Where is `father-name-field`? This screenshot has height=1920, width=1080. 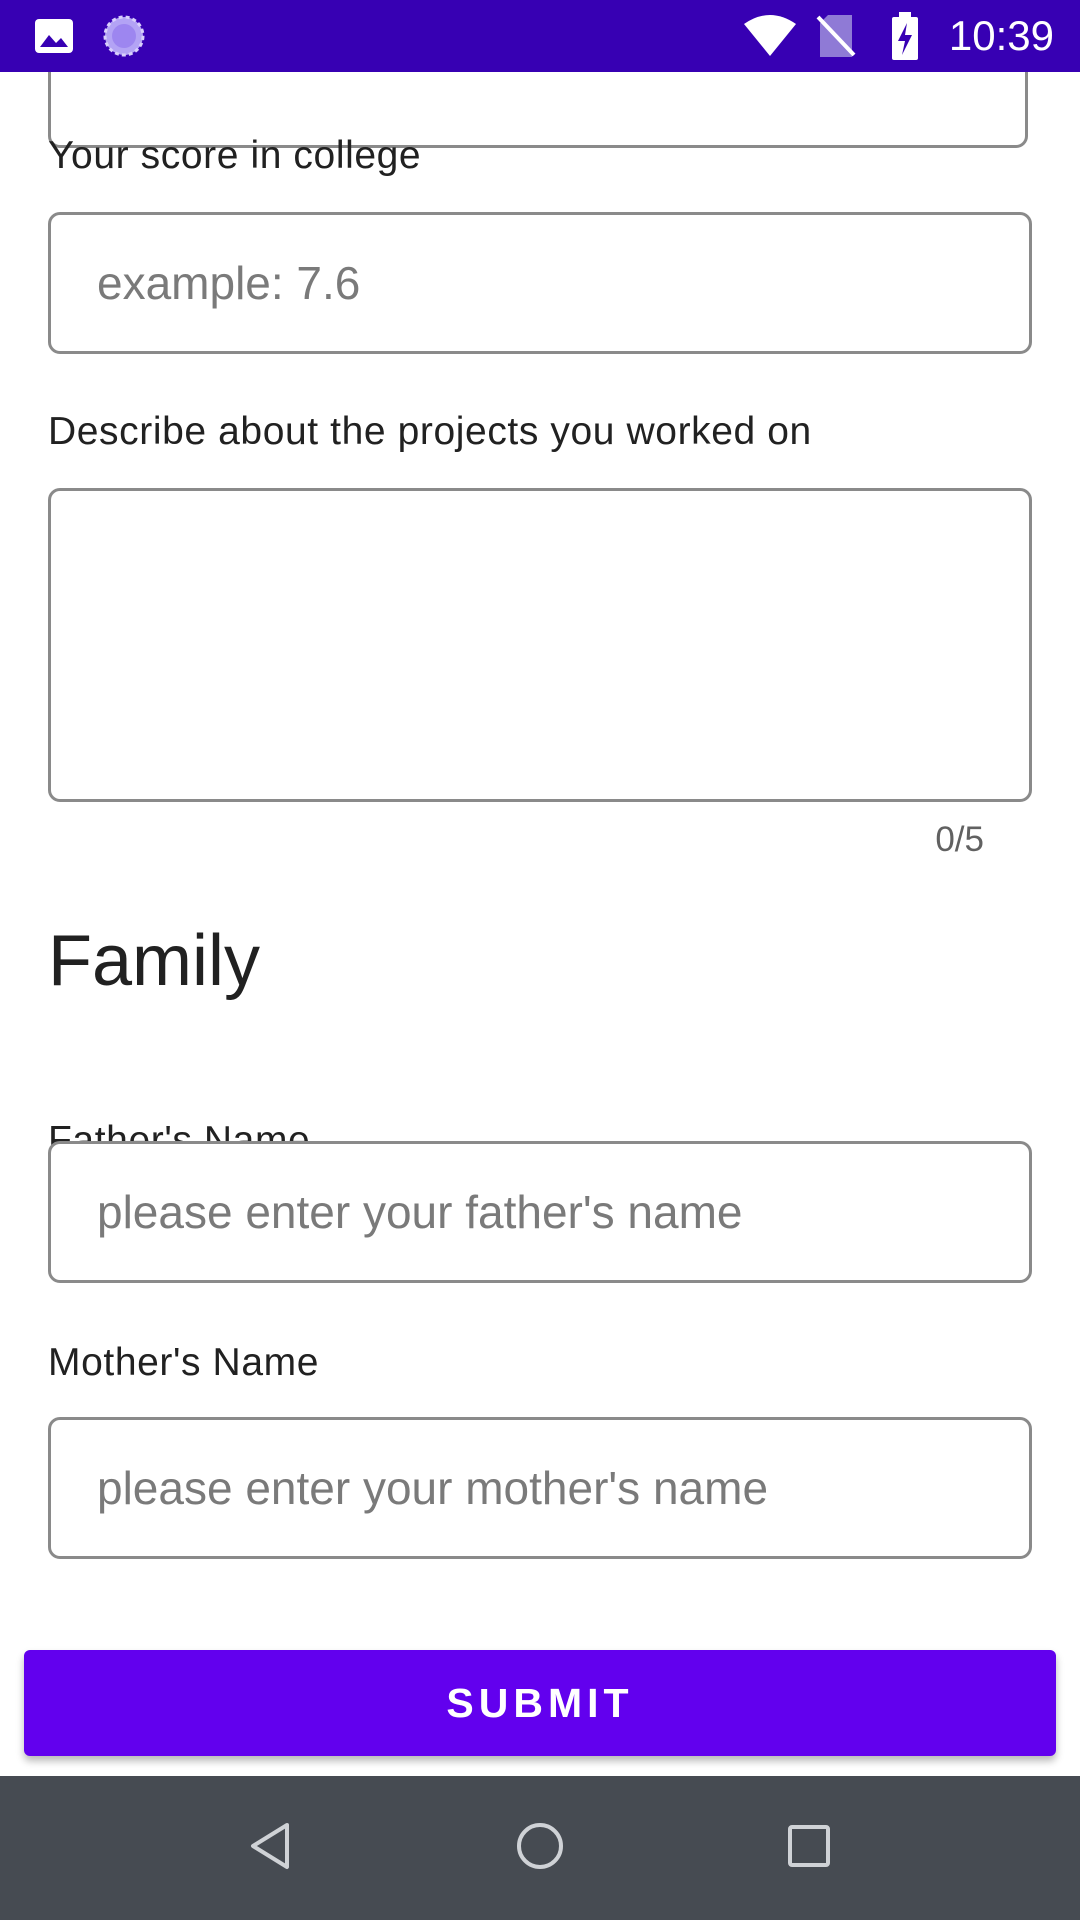 father-name-field is located at coordinates (540, 1212).